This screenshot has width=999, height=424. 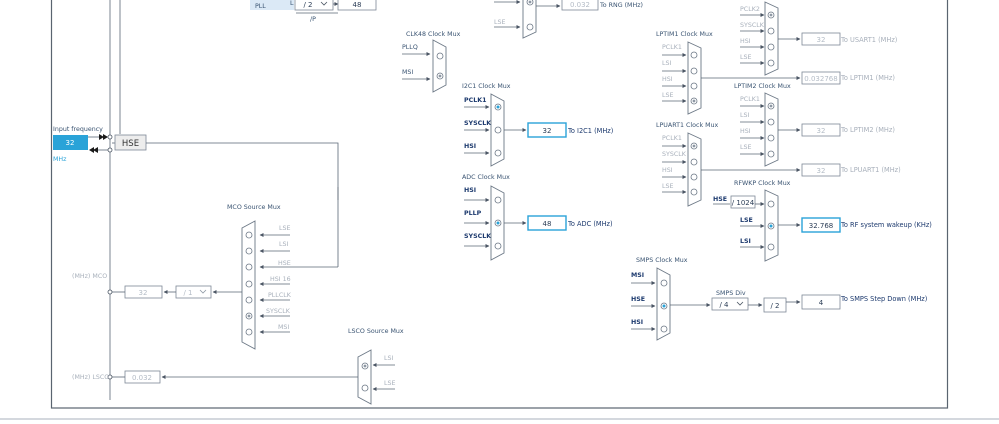 I want to click on smps-input-hse: HSE, so click(x=638, y=299).